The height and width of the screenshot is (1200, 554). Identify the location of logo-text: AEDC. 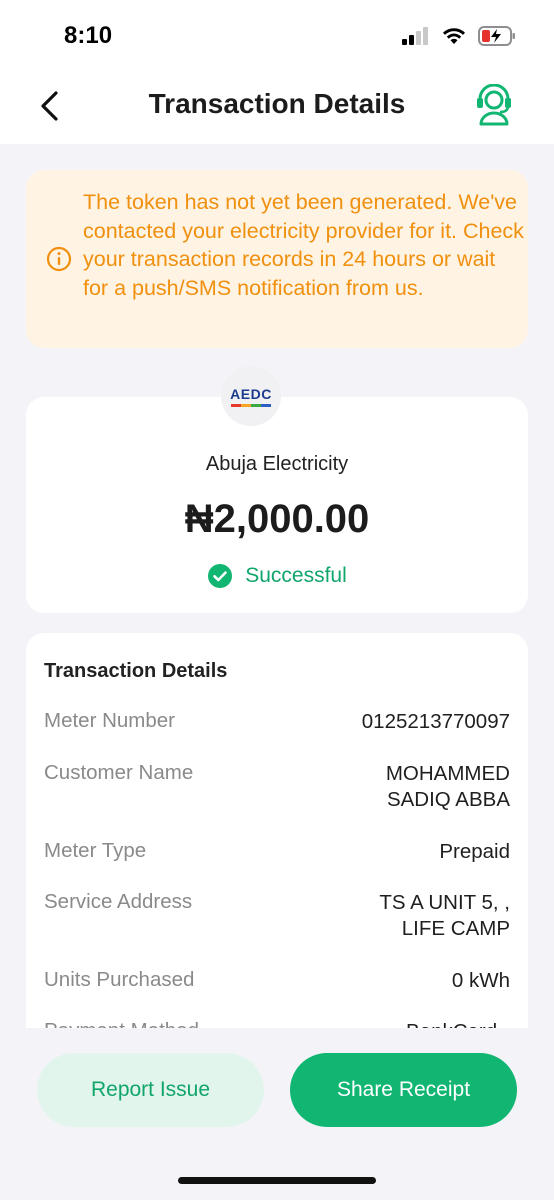
(251, 393).